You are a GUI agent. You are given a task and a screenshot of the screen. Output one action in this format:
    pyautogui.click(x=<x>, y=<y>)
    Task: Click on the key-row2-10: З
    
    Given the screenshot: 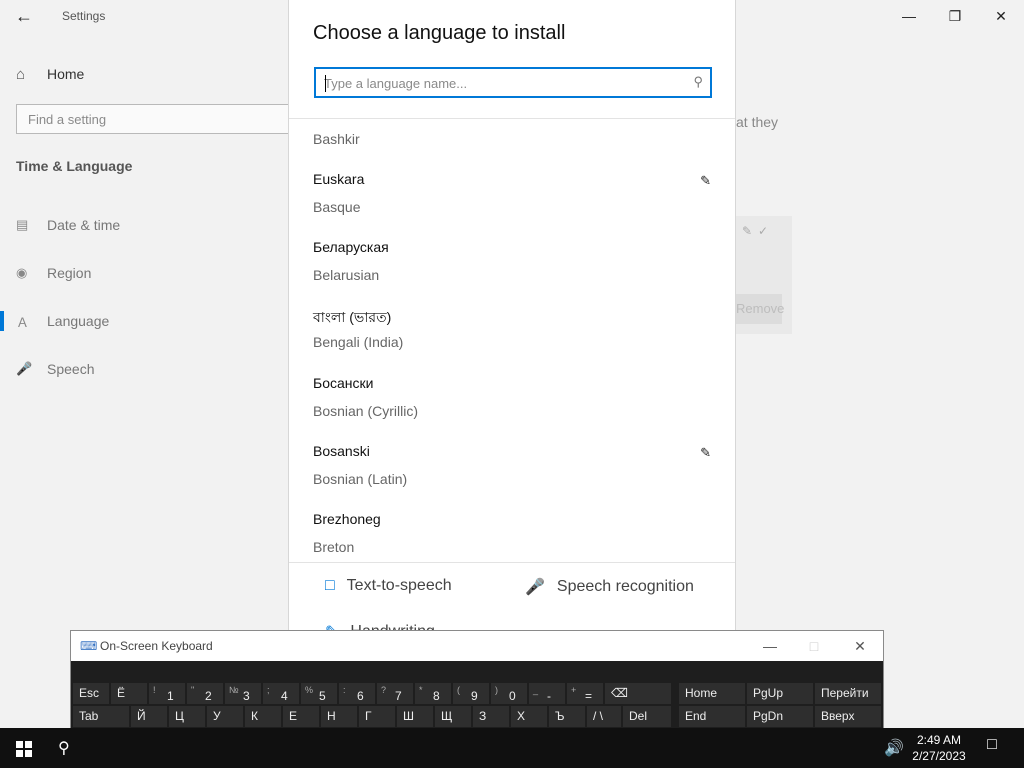 What is the action you would take?
    pyautogui.click(x=491, y=716)
    